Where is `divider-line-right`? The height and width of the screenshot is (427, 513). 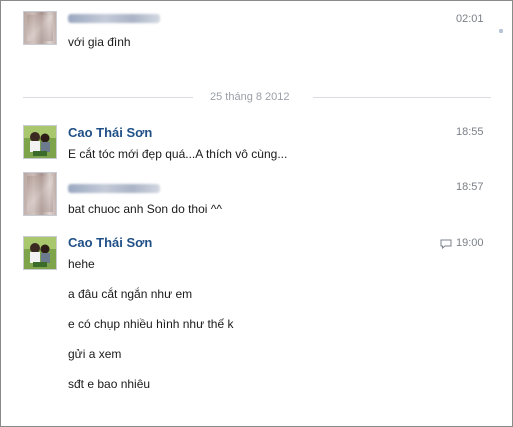
divider-line-right is located at coordinates (402, 97).